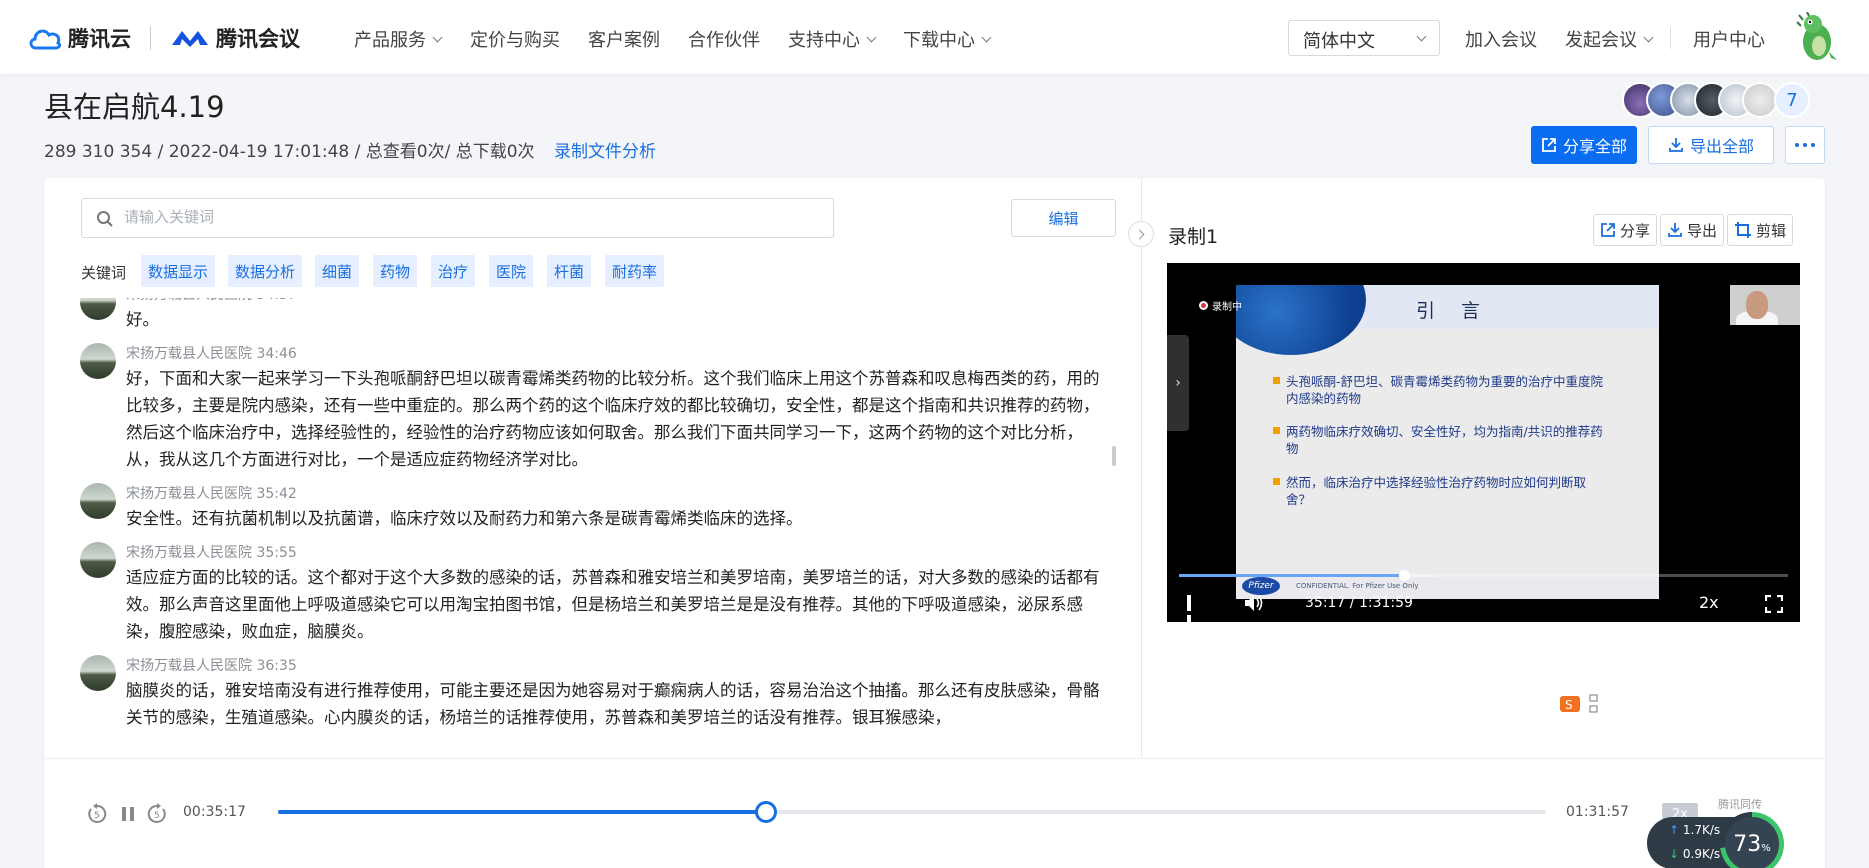 The height and width of the screenshot is (868, 1869). Describe the element at coordinates (1584, 145) in the screenshot. I see `share-all-button: 分享全部` at that location.